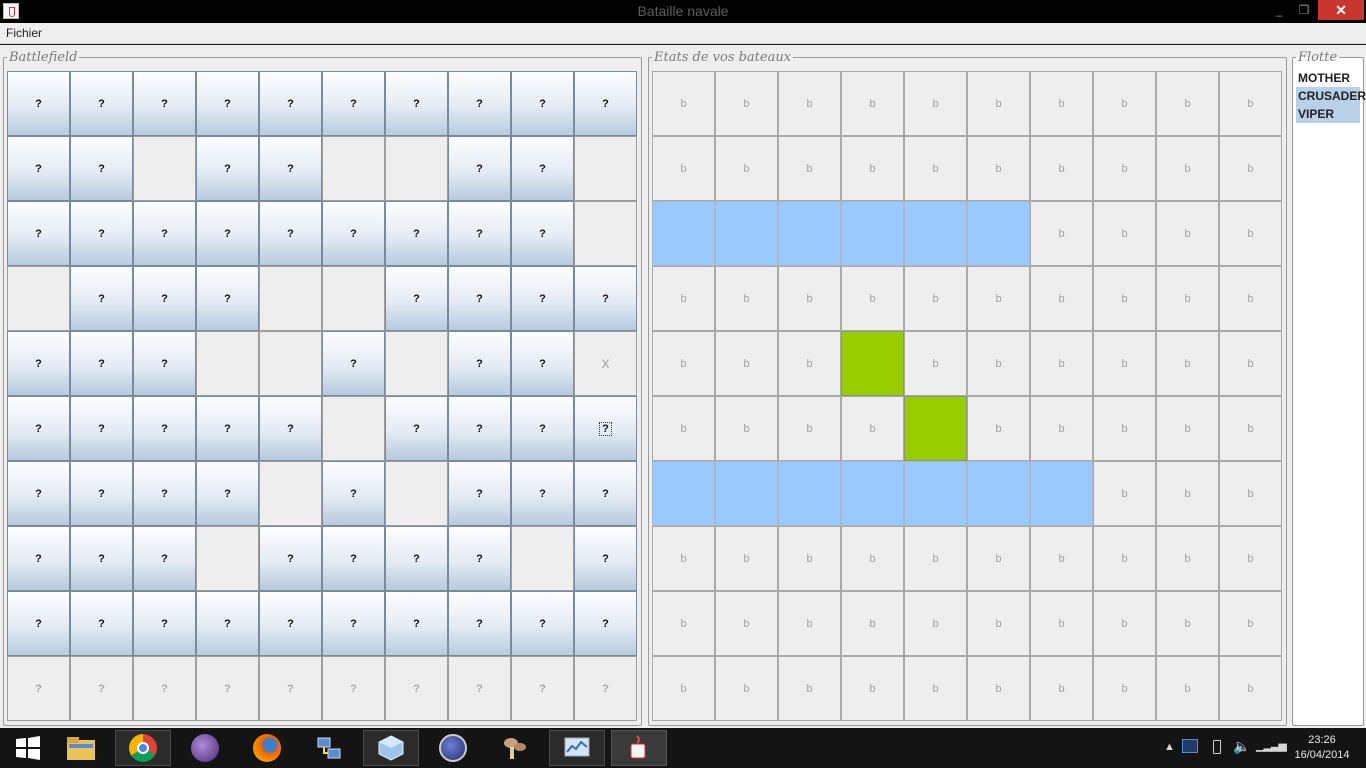 This screenshot has width=1366, height=768. Describe the element at coordinates (1341, 10) in the screenshot. I see `close-button: ✕` at that location.